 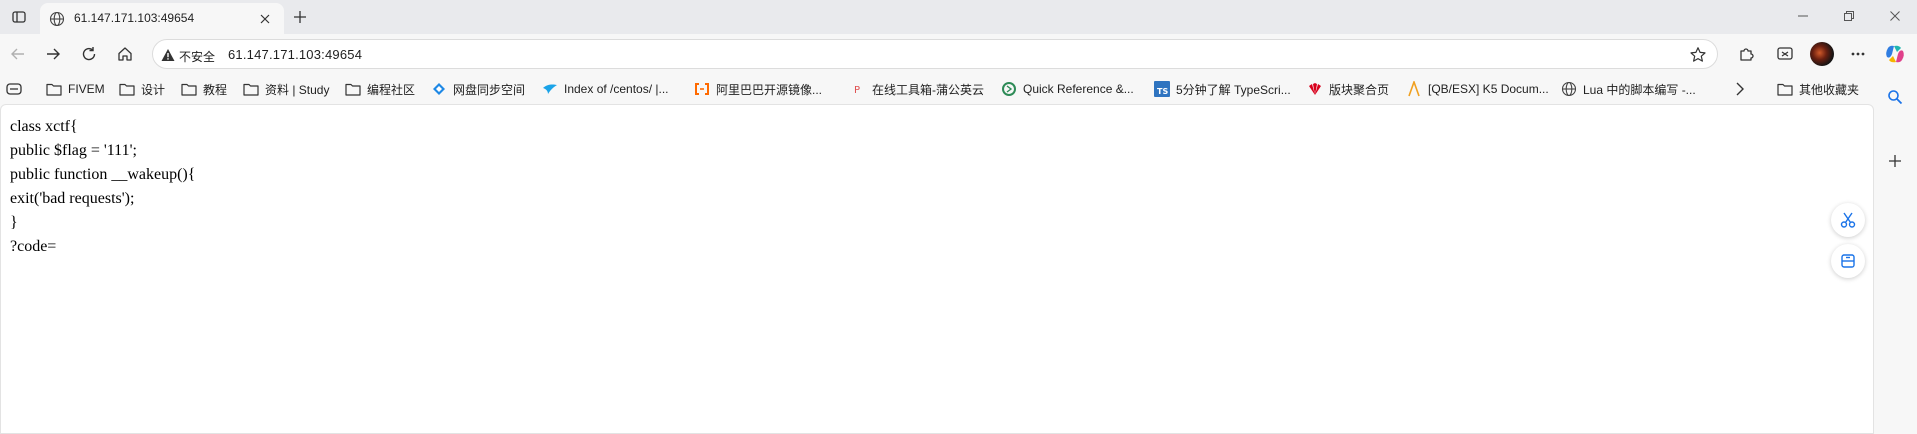 I want to click on other-bookmarks-folder: 其他收藏夹, so click(x=1818, y=89).